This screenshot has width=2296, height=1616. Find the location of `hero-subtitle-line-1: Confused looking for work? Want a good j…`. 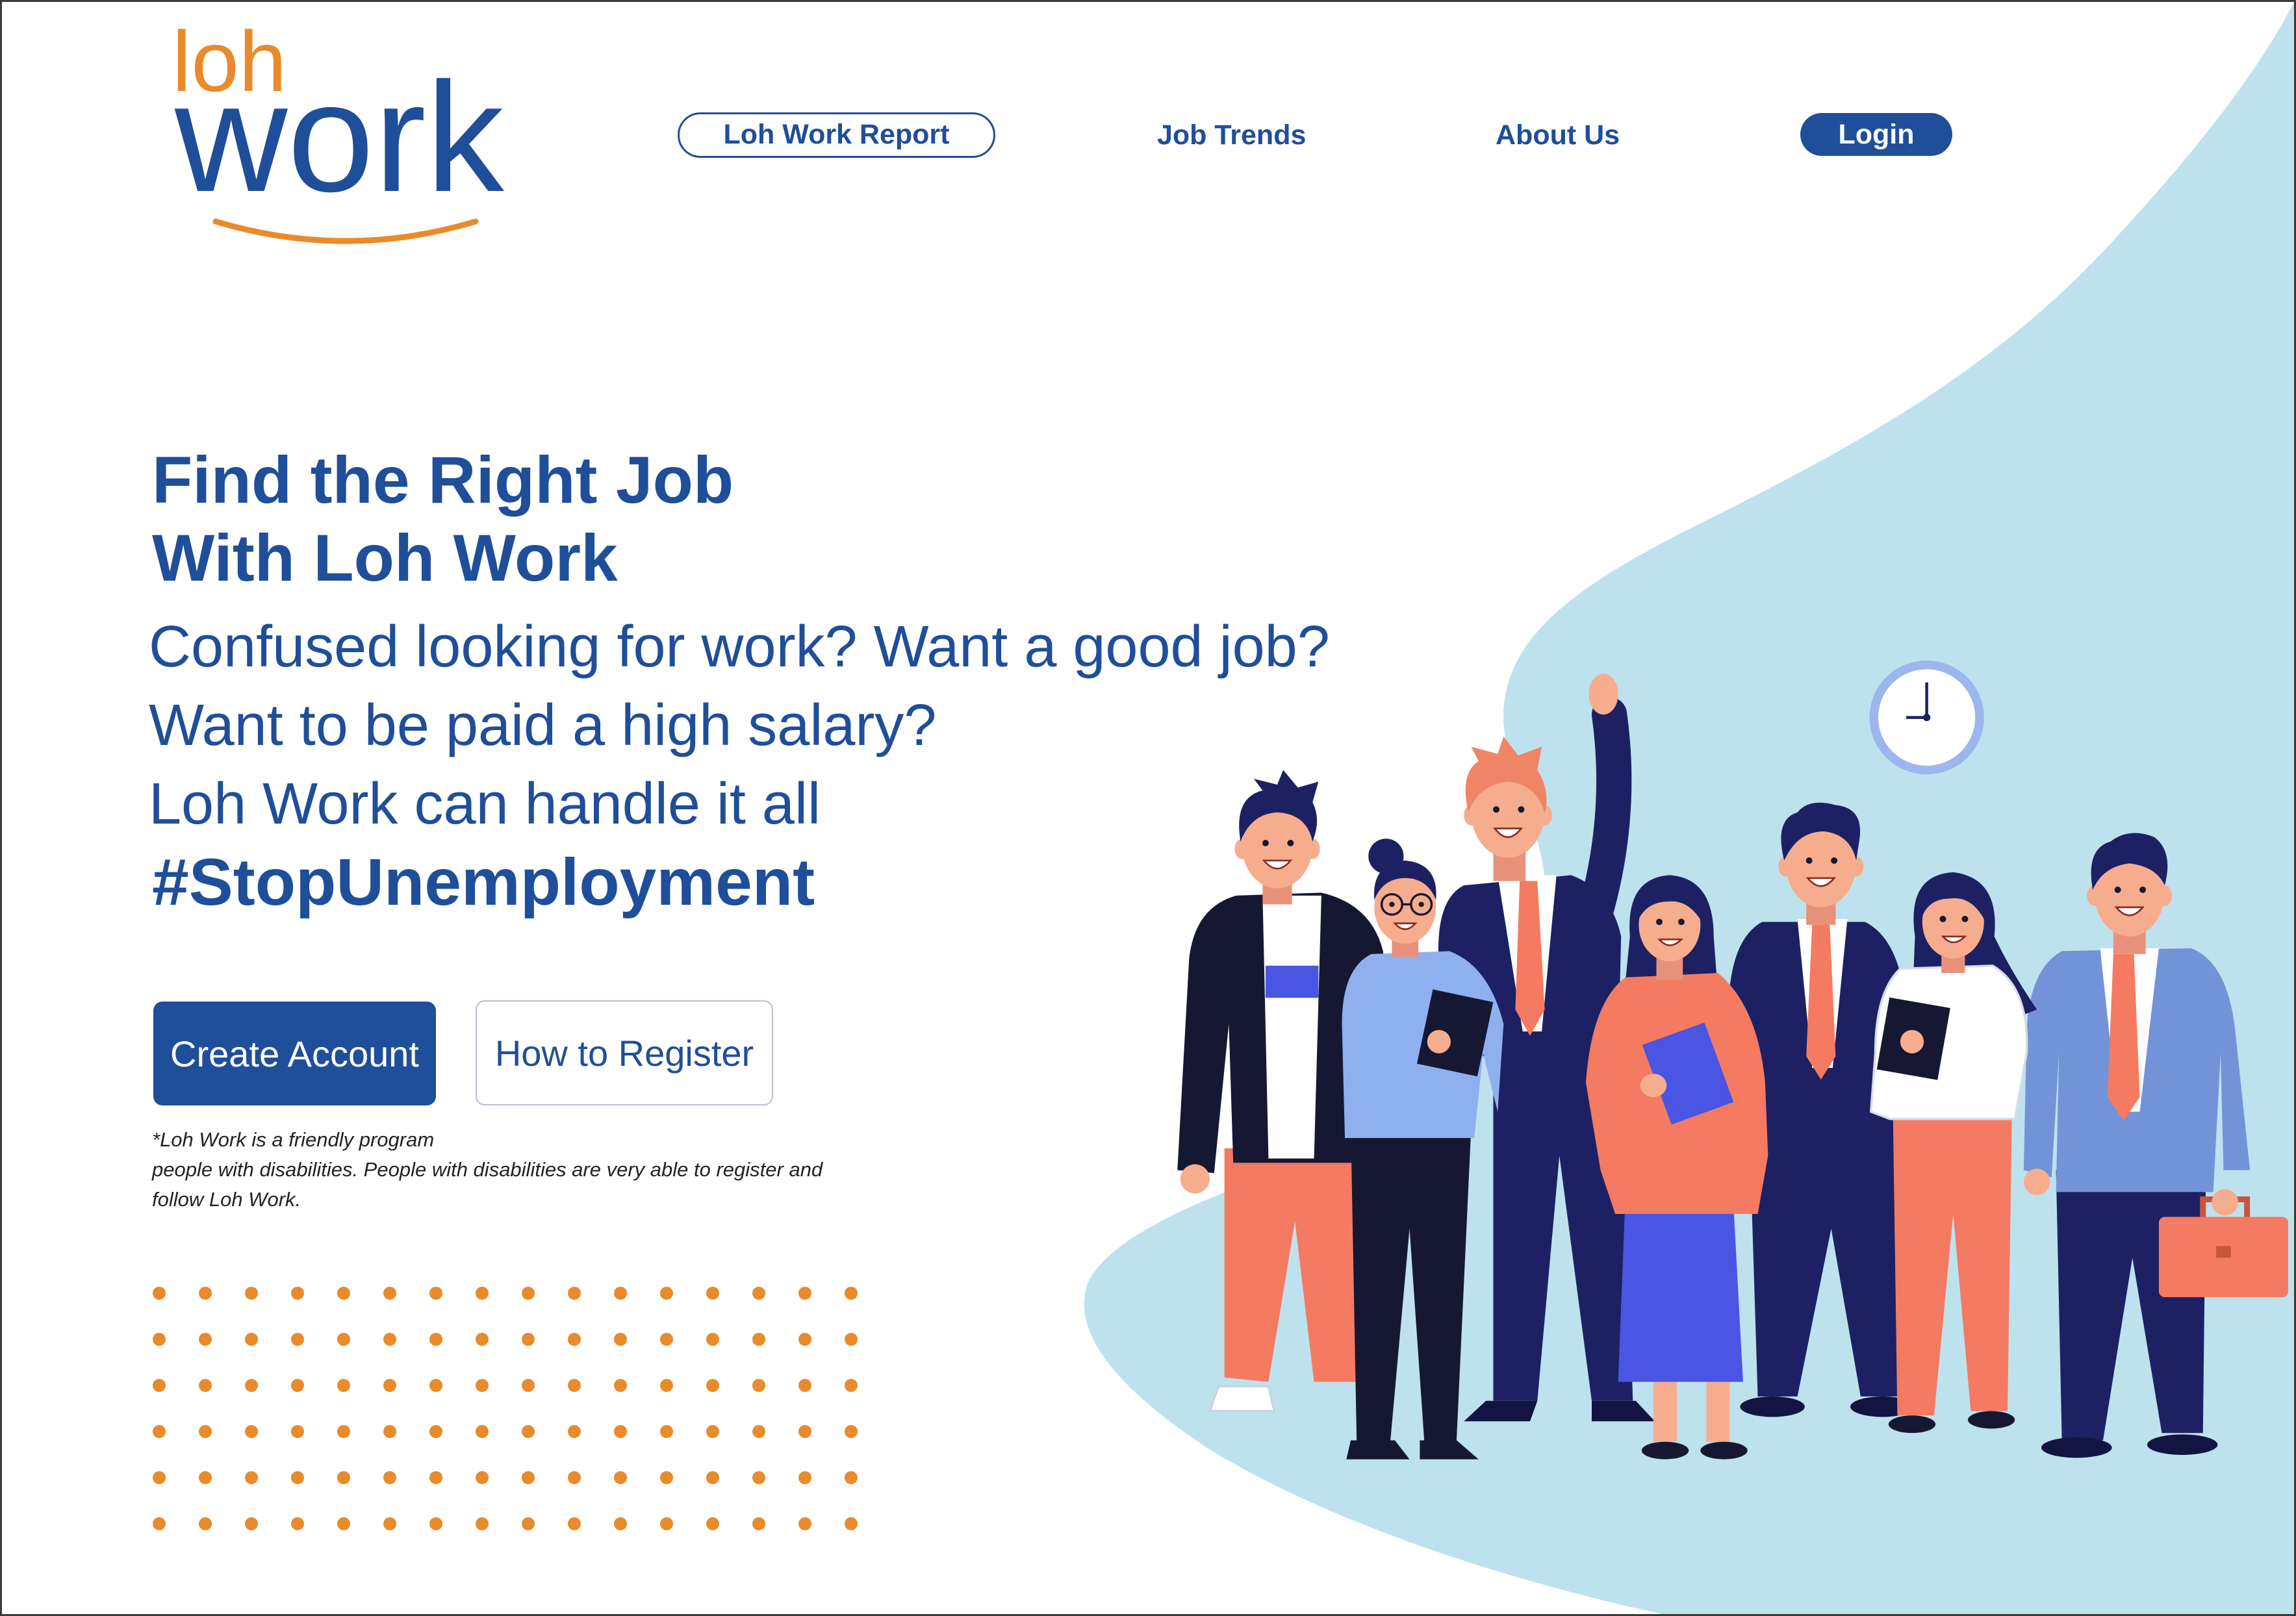

hero-subtitle-line-1: Confused looking for work? Want a good j… is located at coordinates (739, 646).